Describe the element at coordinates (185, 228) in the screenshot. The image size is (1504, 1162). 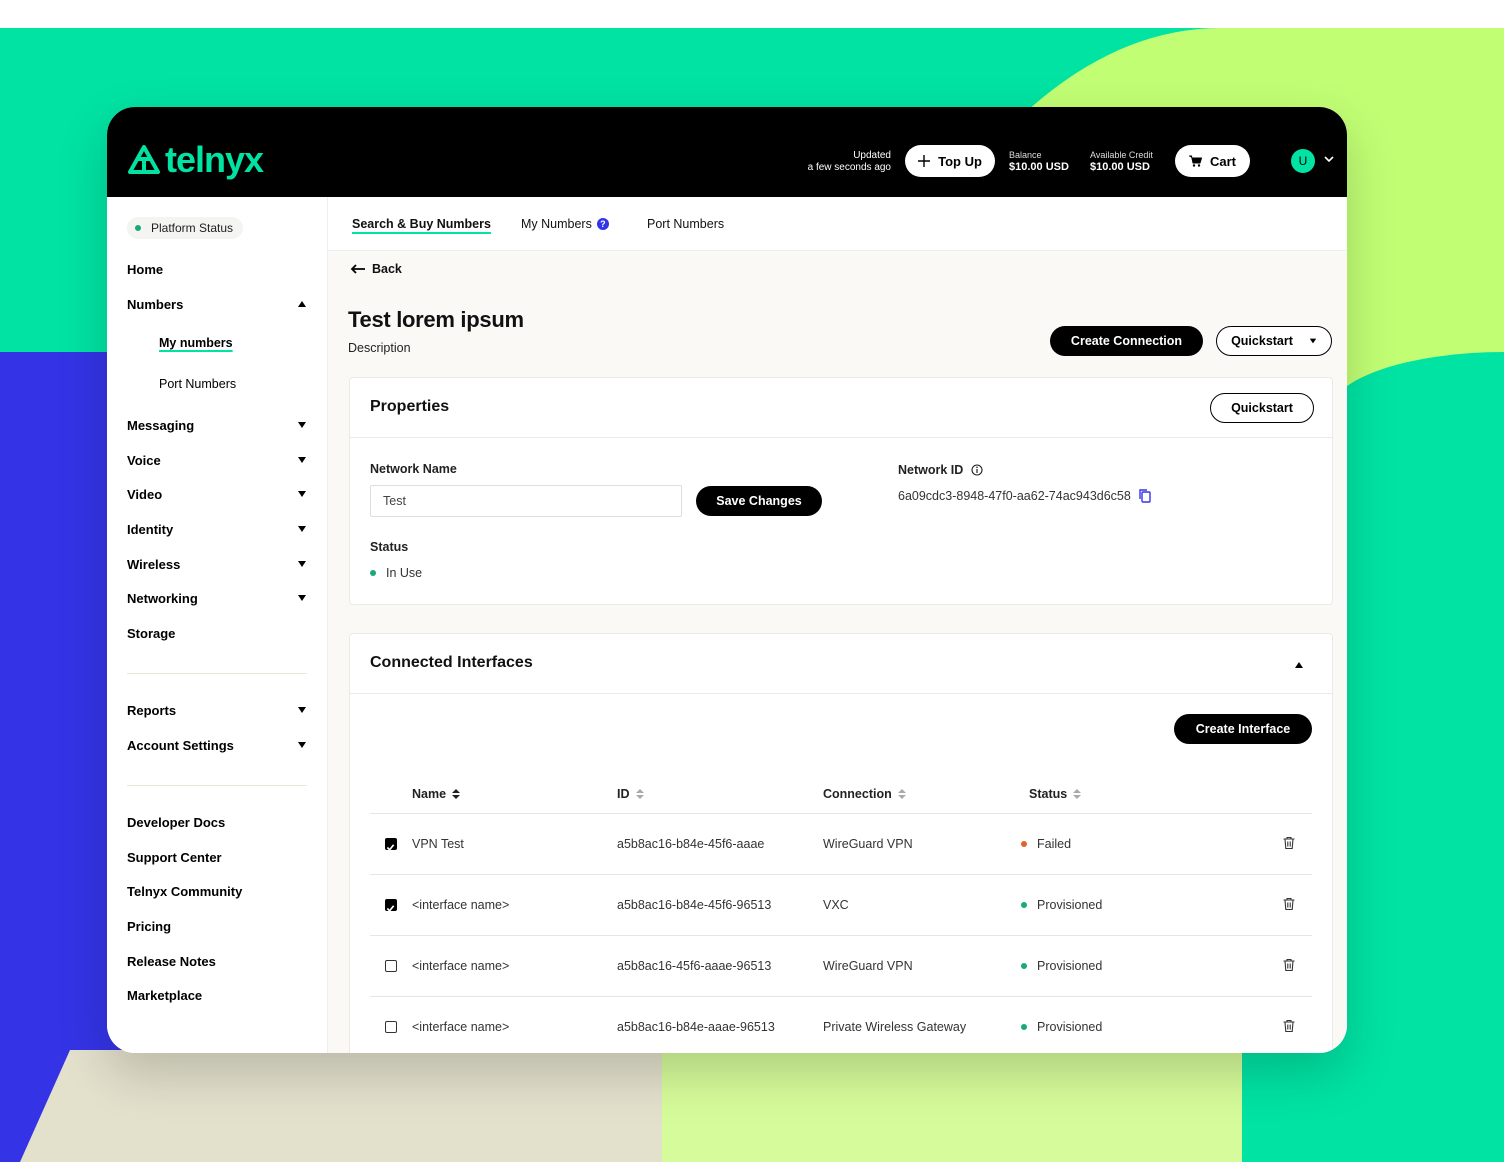
I see `platform-status-badge: Platform Status` at that location.